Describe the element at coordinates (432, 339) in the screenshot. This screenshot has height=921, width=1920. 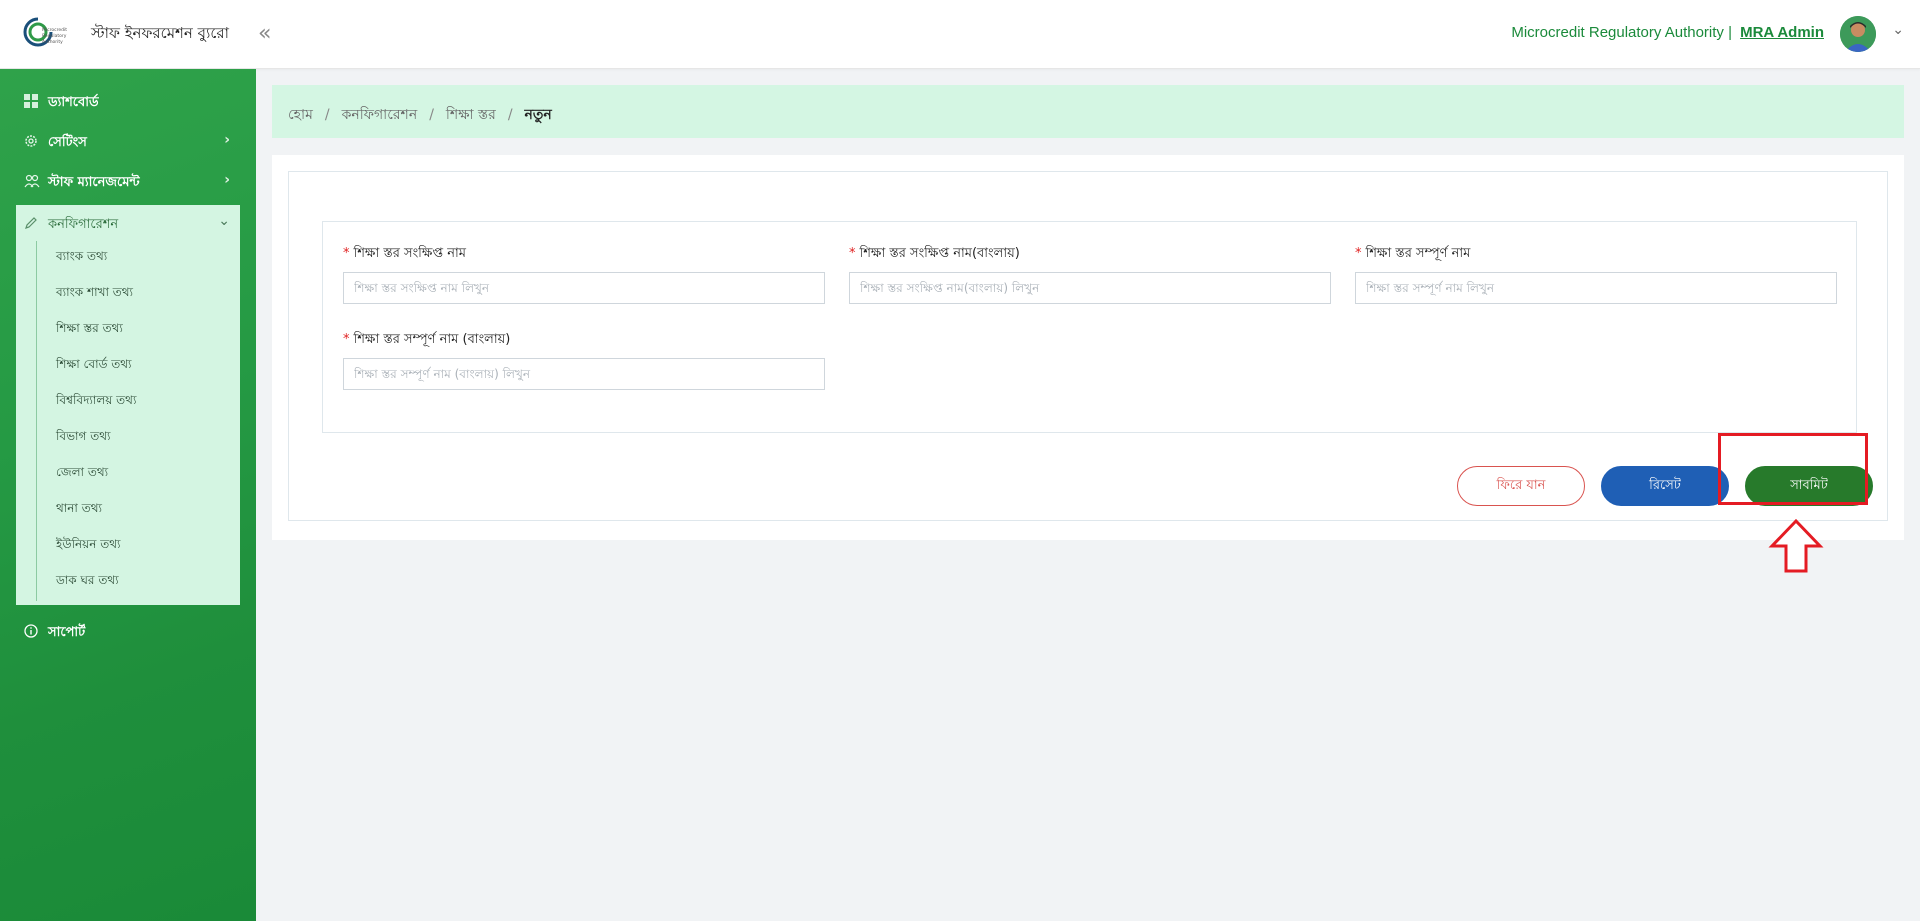
I see `label-text: শিক্ষা স্তর সম্পূর্ণ নাম (বাংলায়)` at that location.